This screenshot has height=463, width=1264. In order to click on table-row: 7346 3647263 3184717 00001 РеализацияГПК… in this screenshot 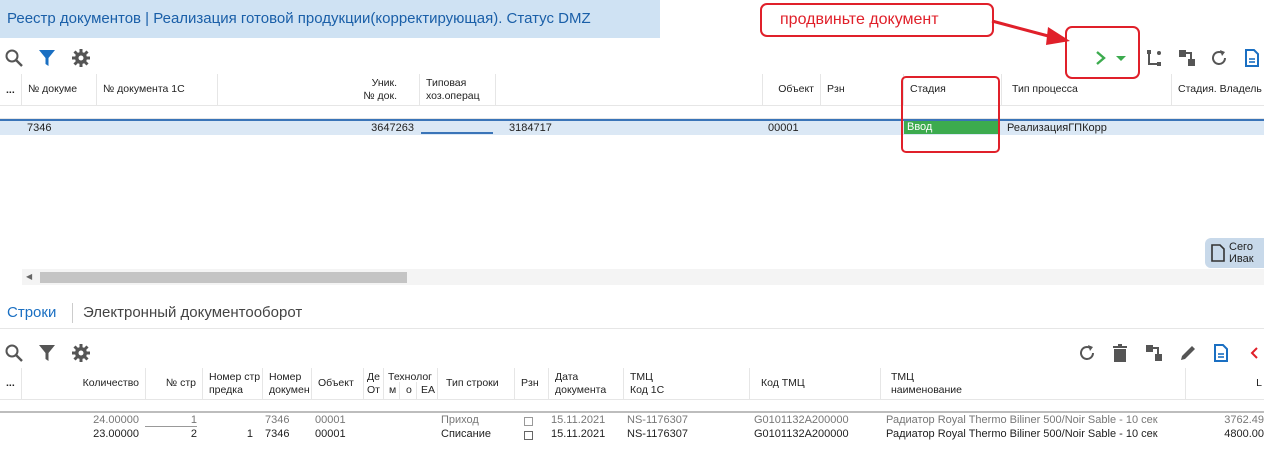, I will do `click(632, 127)`.